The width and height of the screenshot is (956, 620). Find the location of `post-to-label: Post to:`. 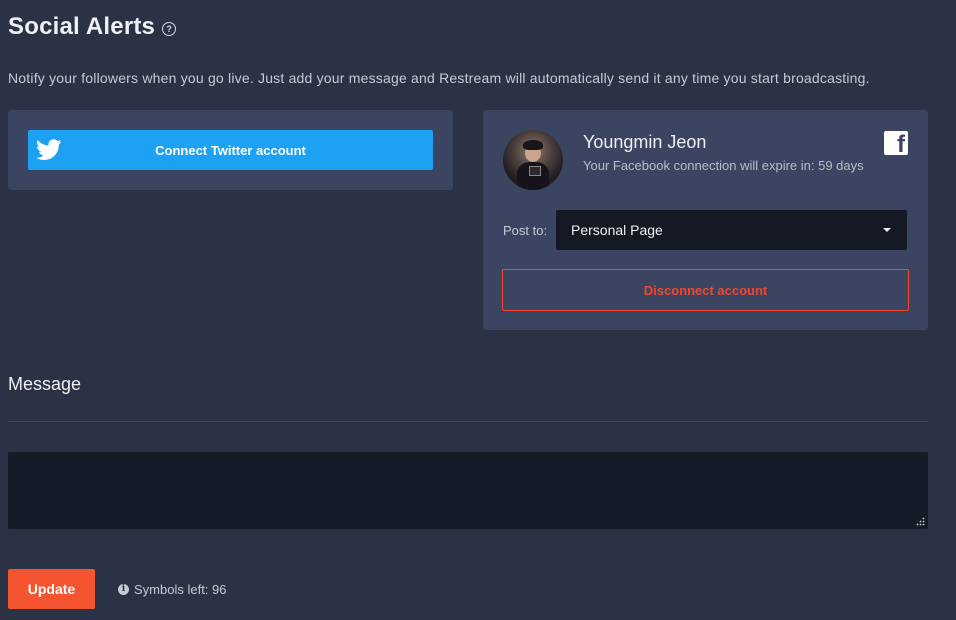

post-to-label: Post to: is located at coordinates (525, 230).